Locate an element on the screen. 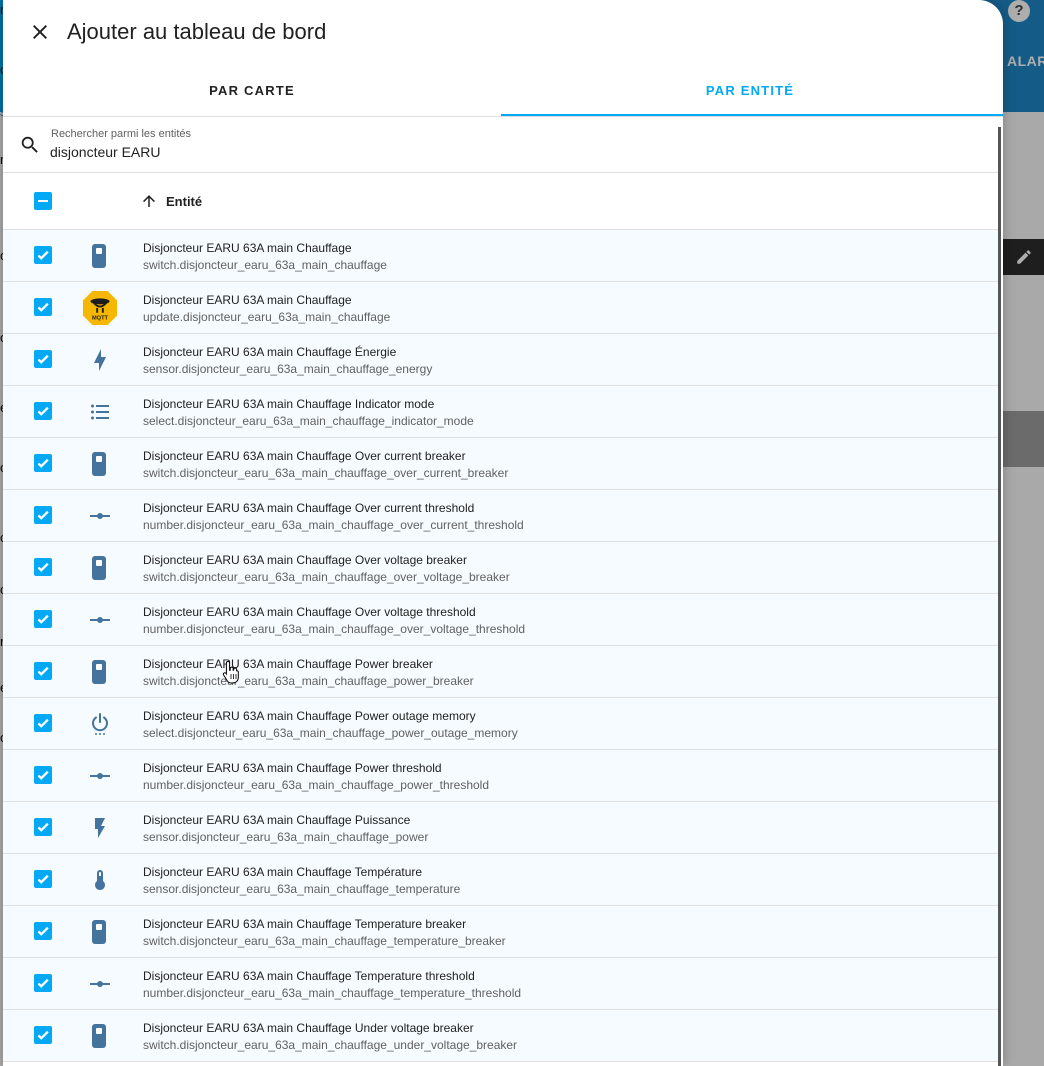 This screenshot has height=1066, width=1044. power-settings-icon is located at coordinates (100, 724).